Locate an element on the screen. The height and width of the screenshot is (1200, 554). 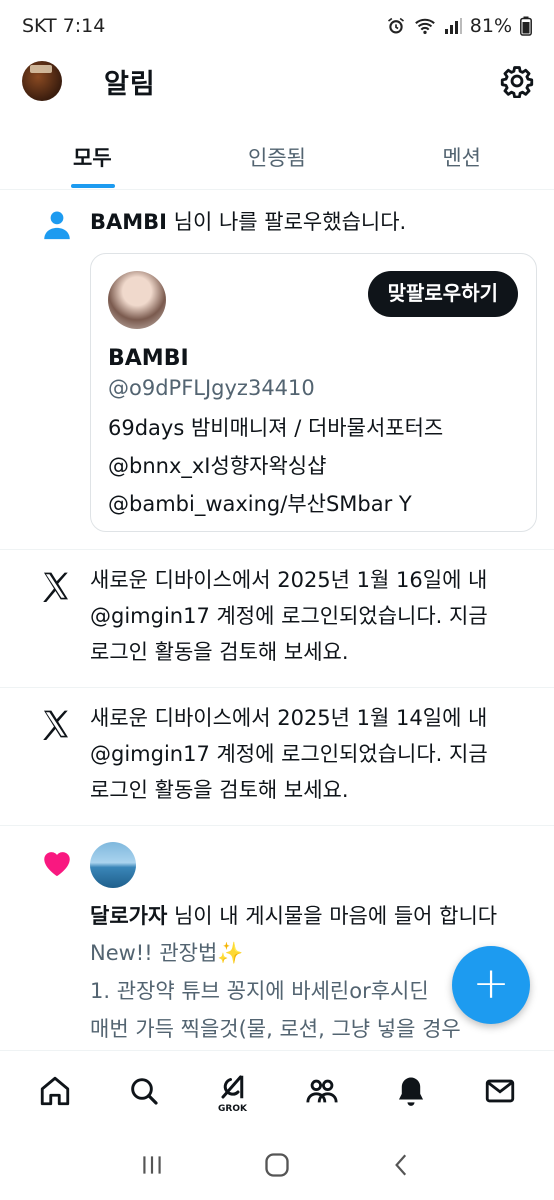
home-circle-icon is located at coordinates (277, 1165).